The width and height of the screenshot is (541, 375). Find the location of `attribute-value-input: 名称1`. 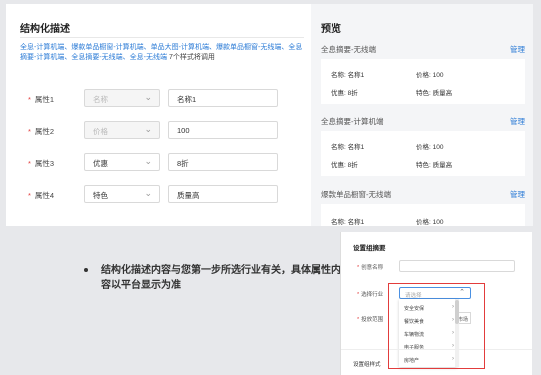

attribute-value-input: 名称1 is located at coordinates (223, 98).